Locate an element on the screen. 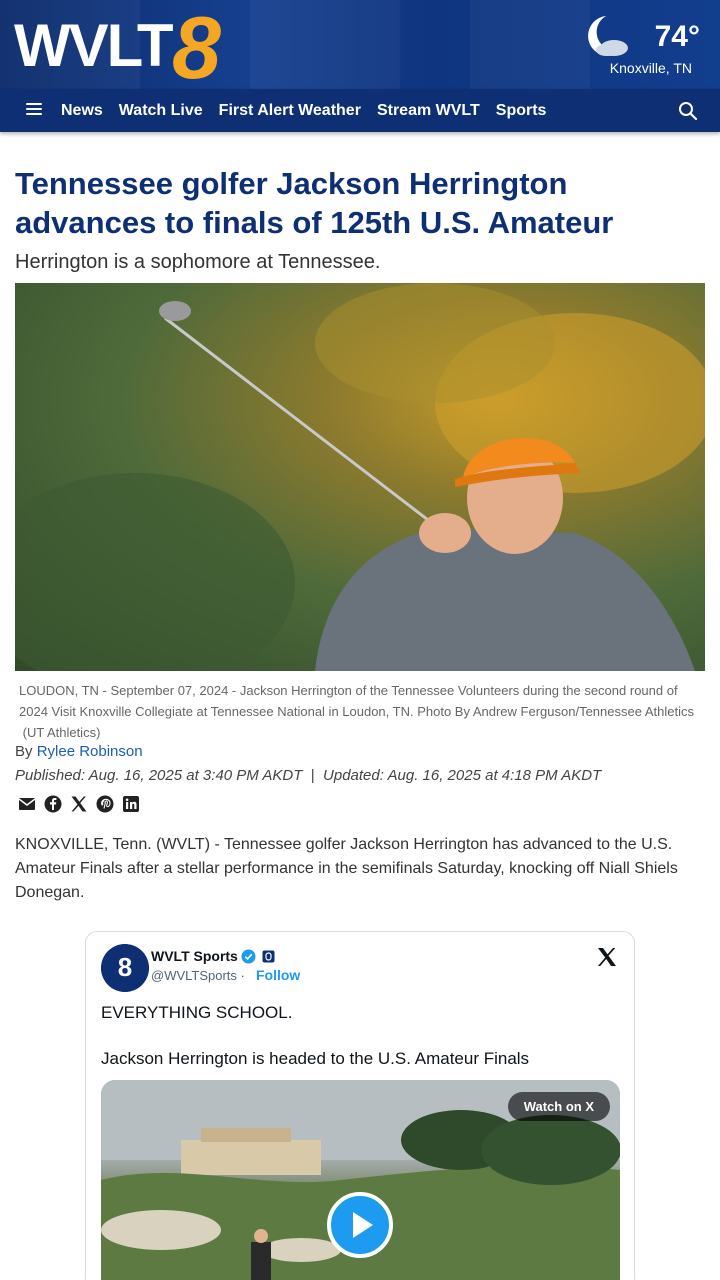 This screenshot has width=720, height=1280. x-logo-icon is located at coordinates (607, 957).